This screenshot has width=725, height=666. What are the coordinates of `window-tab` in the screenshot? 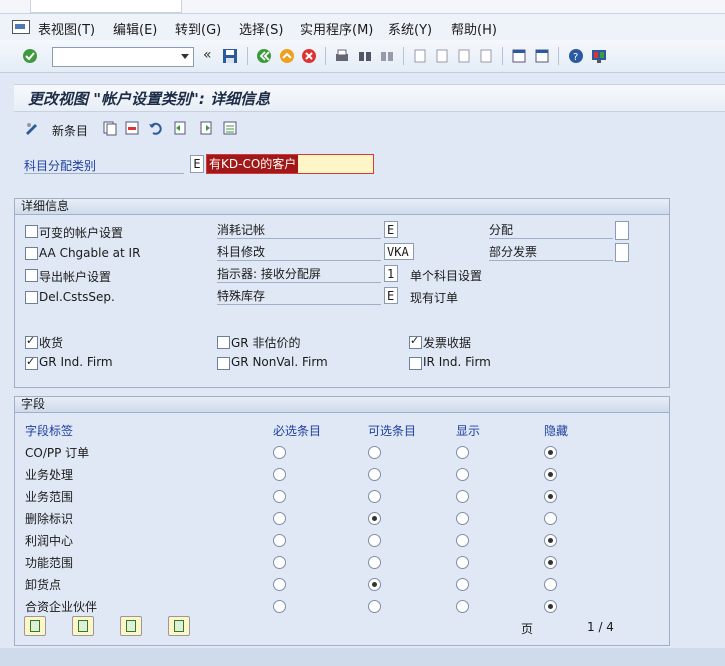 It's located at (106, 6).